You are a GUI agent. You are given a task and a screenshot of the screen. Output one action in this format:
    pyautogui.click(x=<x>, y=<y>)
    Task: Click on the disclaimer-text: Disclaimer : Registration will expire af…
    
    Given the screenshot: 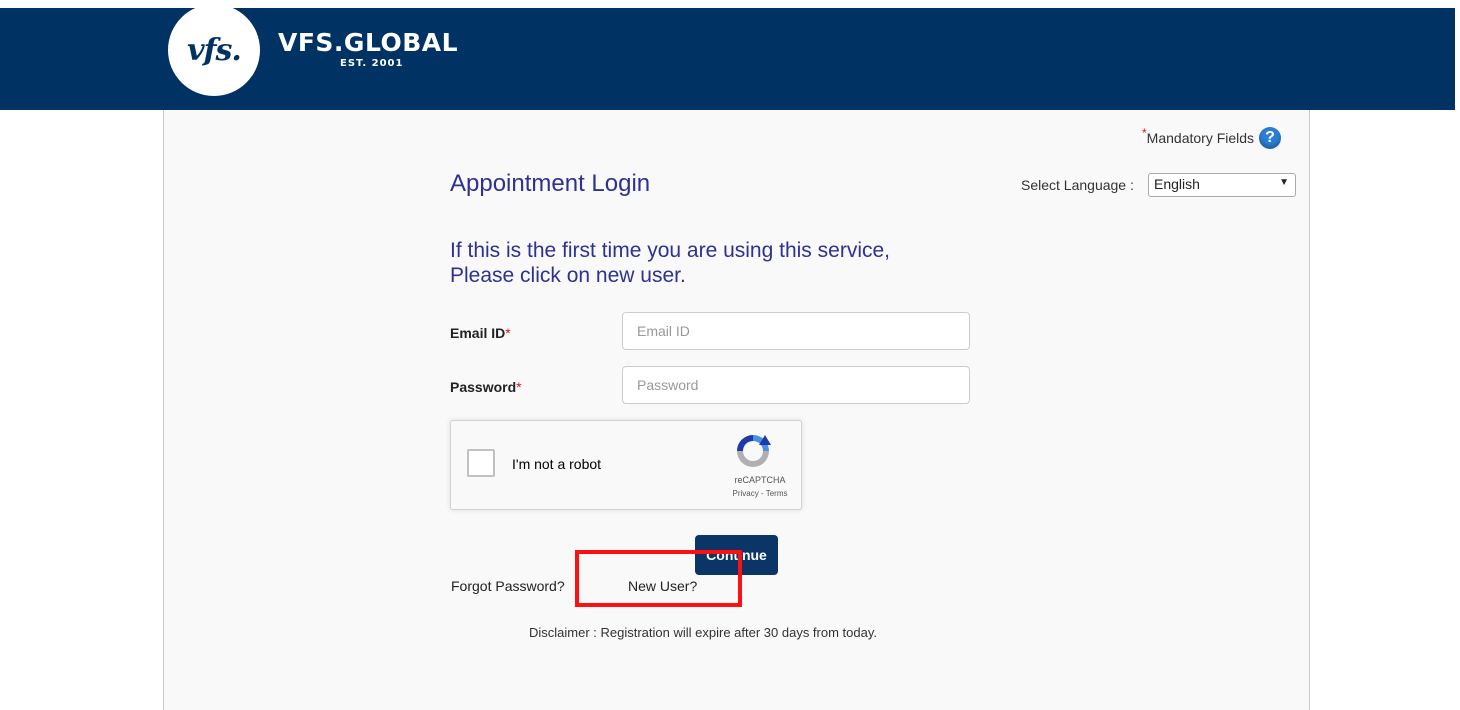 What is the action you would take?
    pyautogui.click(x=703, y=632)
    